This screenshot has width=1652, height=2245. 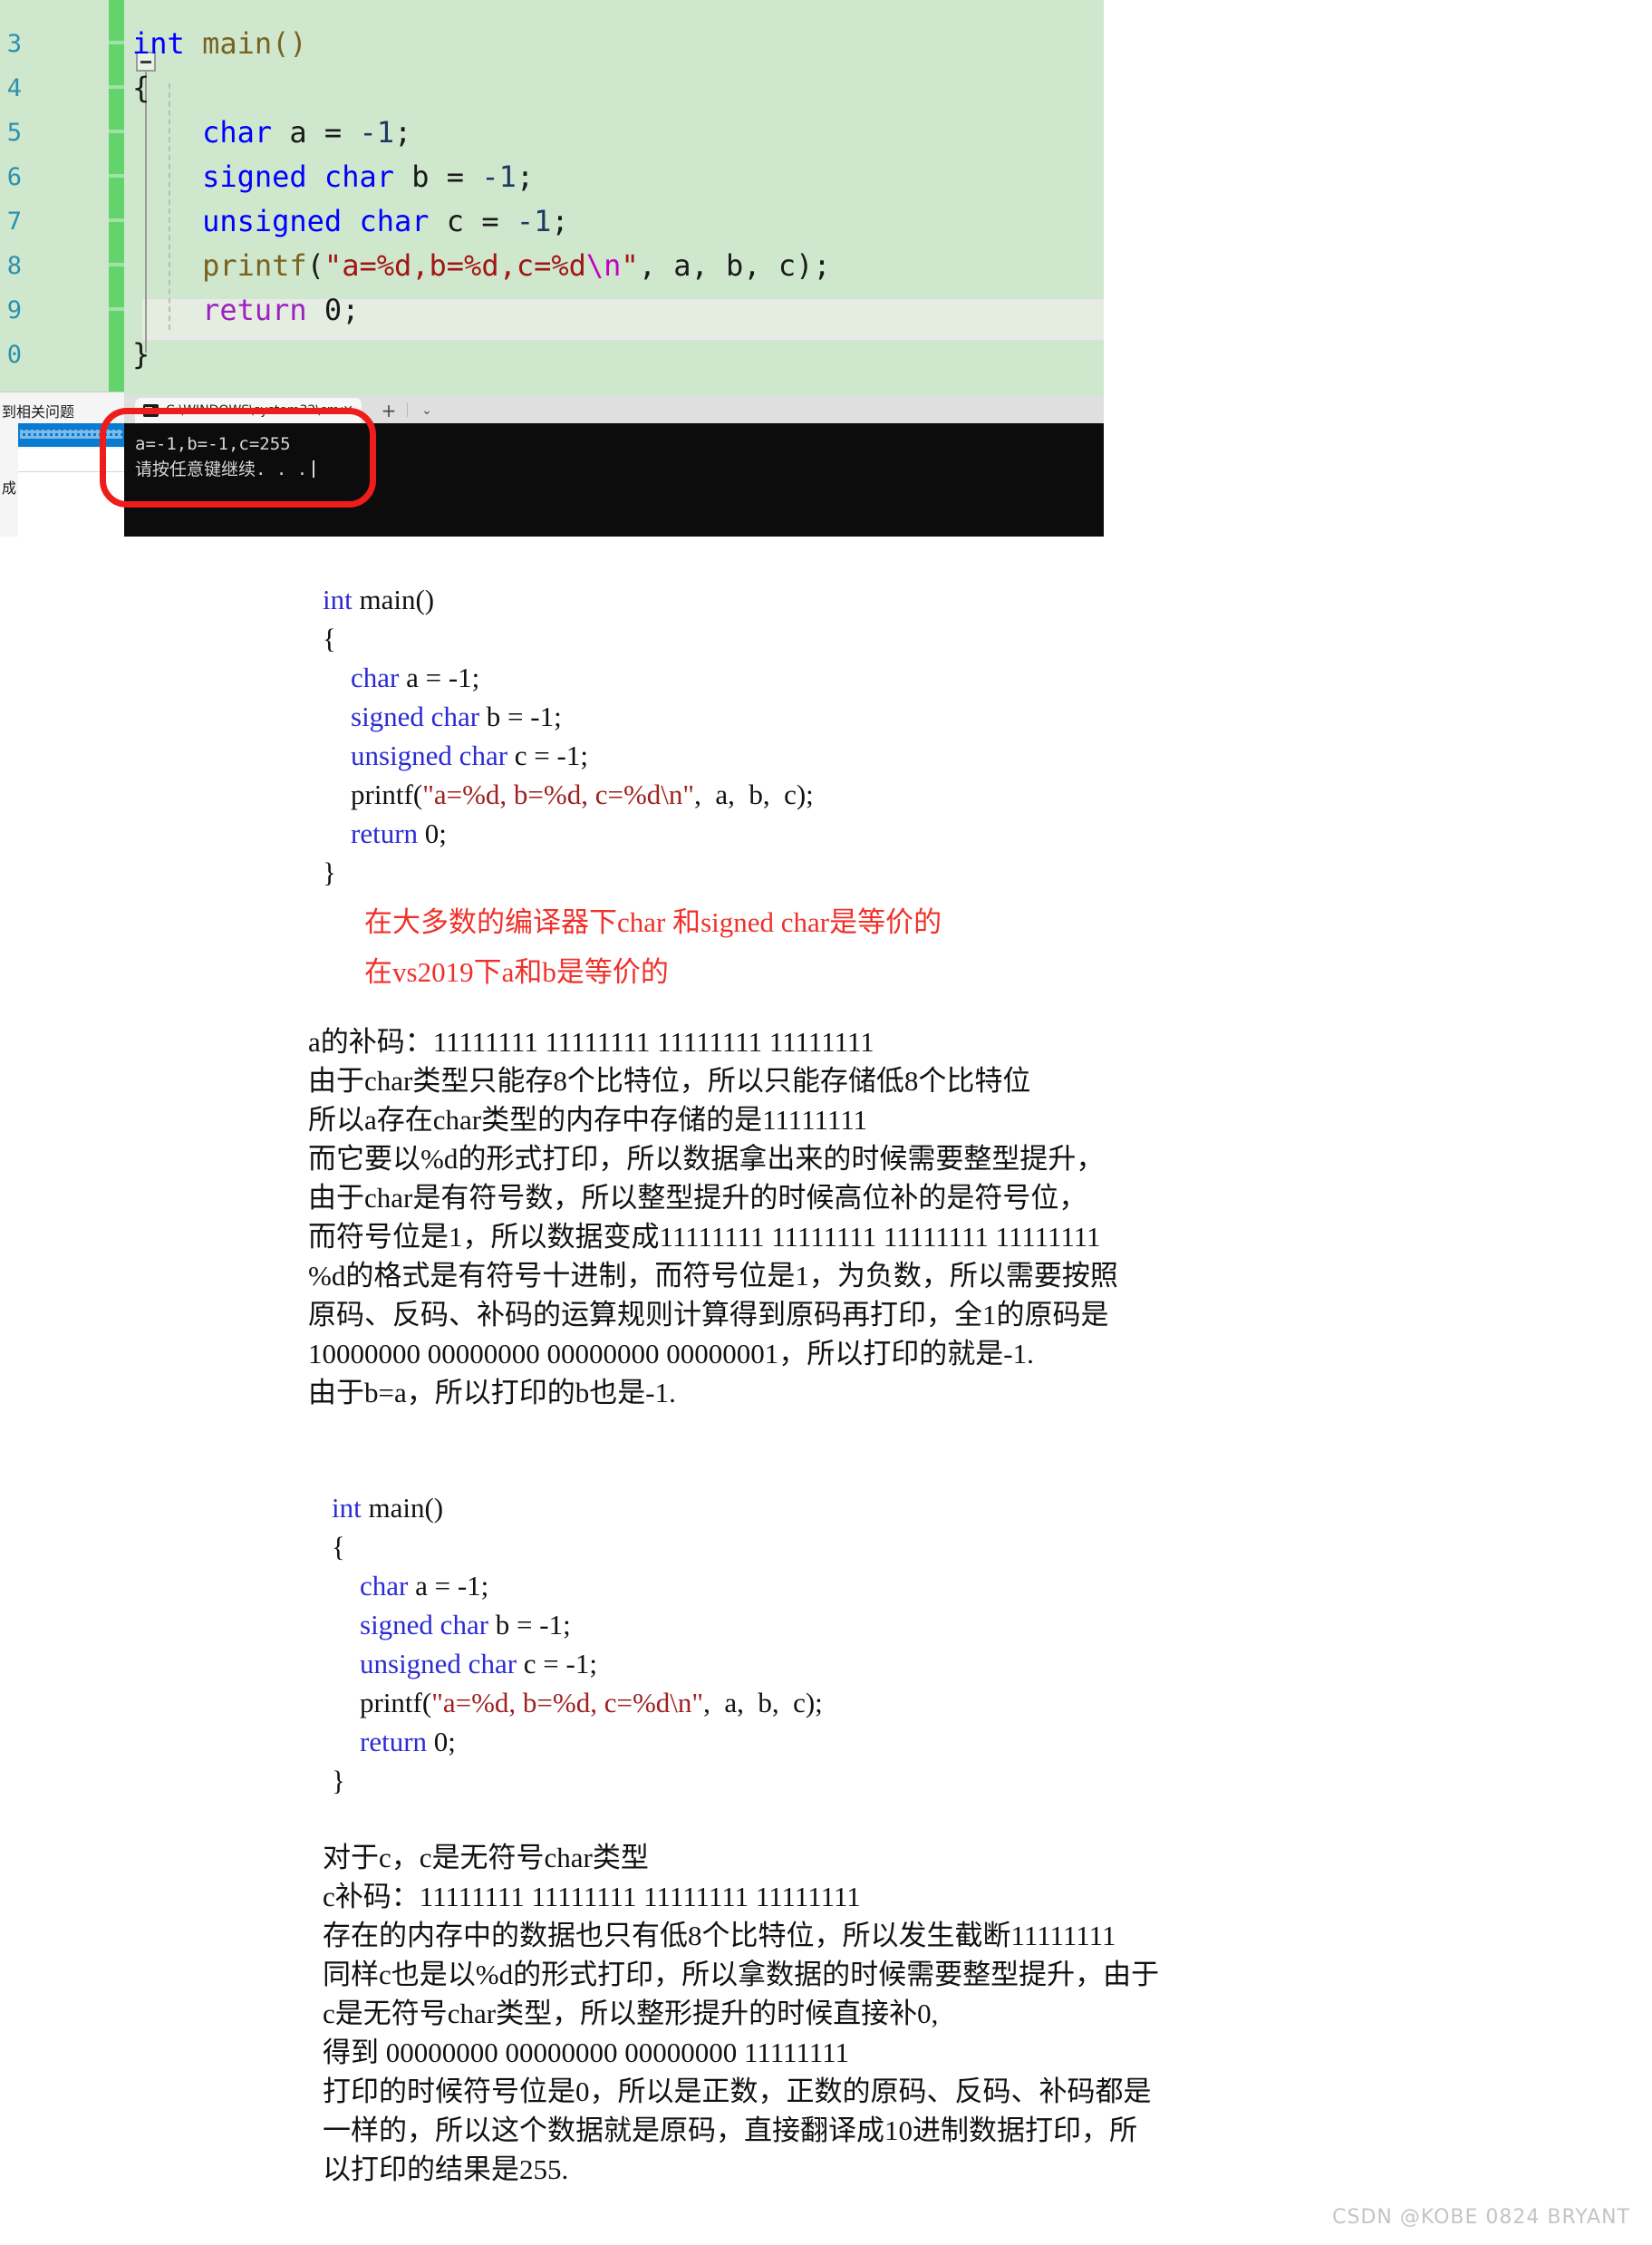 What do you see at coordinates (481, 133) in the screenshot?
I see `code-line: char a = -1;` at bounding box center [481, 133].